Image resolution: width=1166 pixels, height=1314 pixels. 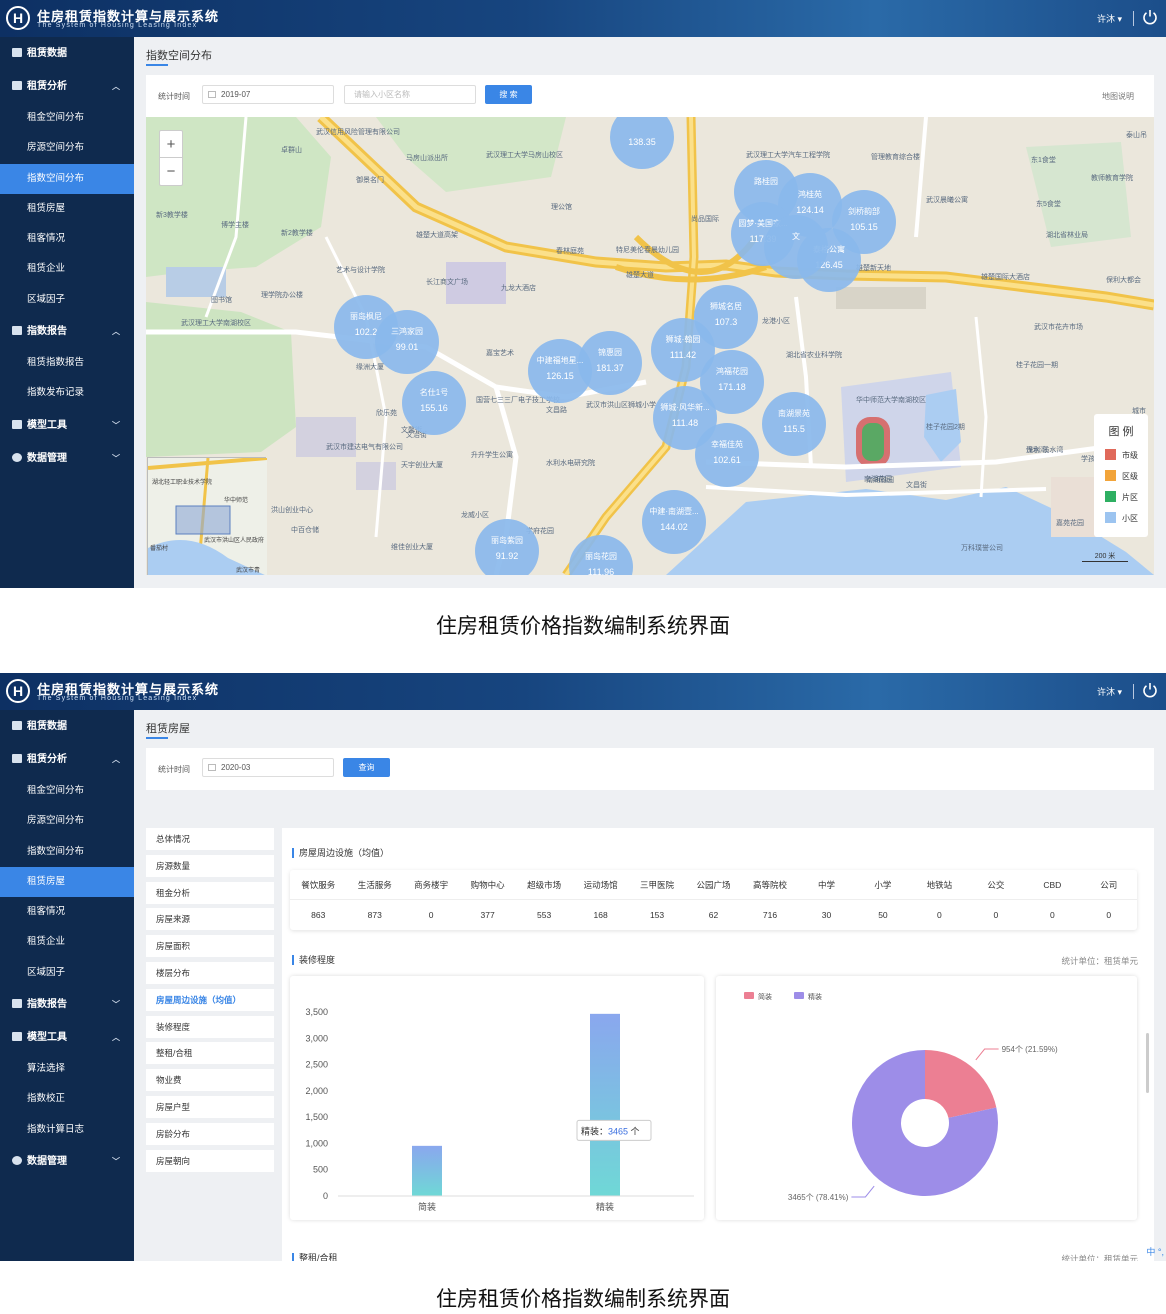 What do you see at coordinates (210, 1080) in the screenshot?
I see `submenu-property-fee: 物业费` at bounding box center [210, 1080].